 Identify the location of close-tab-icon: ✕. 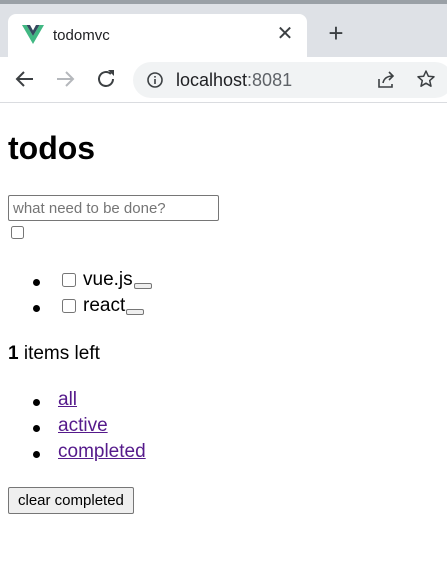
(285, 34).